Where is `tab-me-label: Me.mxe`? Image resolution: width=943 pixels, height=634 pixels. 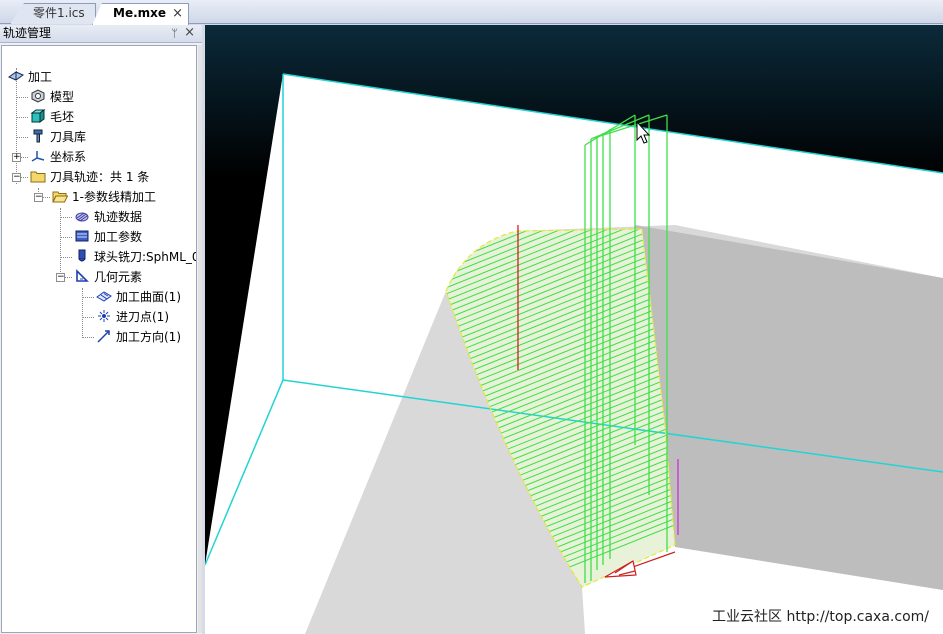 tab-me-label: Me.mxe is located at coordinates (140, 13).